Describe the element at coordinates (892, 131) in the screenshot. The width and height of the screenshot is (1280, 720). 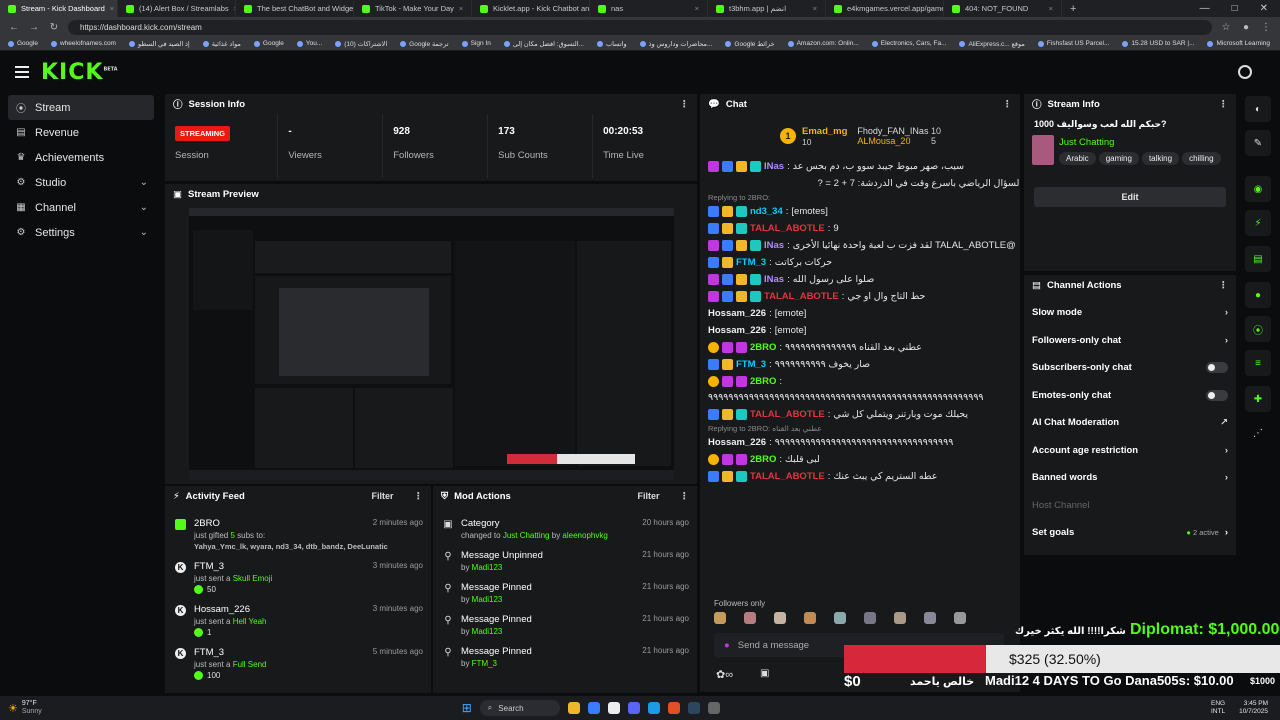
I see `leader-name: Fhody_FAN_INas` at that location.